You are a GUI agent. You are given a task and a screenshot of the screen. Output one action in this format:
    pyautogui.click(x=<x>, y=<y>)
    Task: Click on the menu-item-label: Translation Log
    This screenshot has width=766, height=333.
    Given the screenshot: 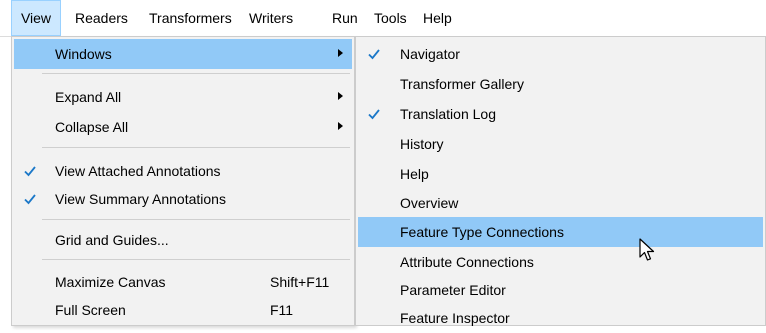 What is the action you would take?
    pyautogui.click(x=448, y=114)
    